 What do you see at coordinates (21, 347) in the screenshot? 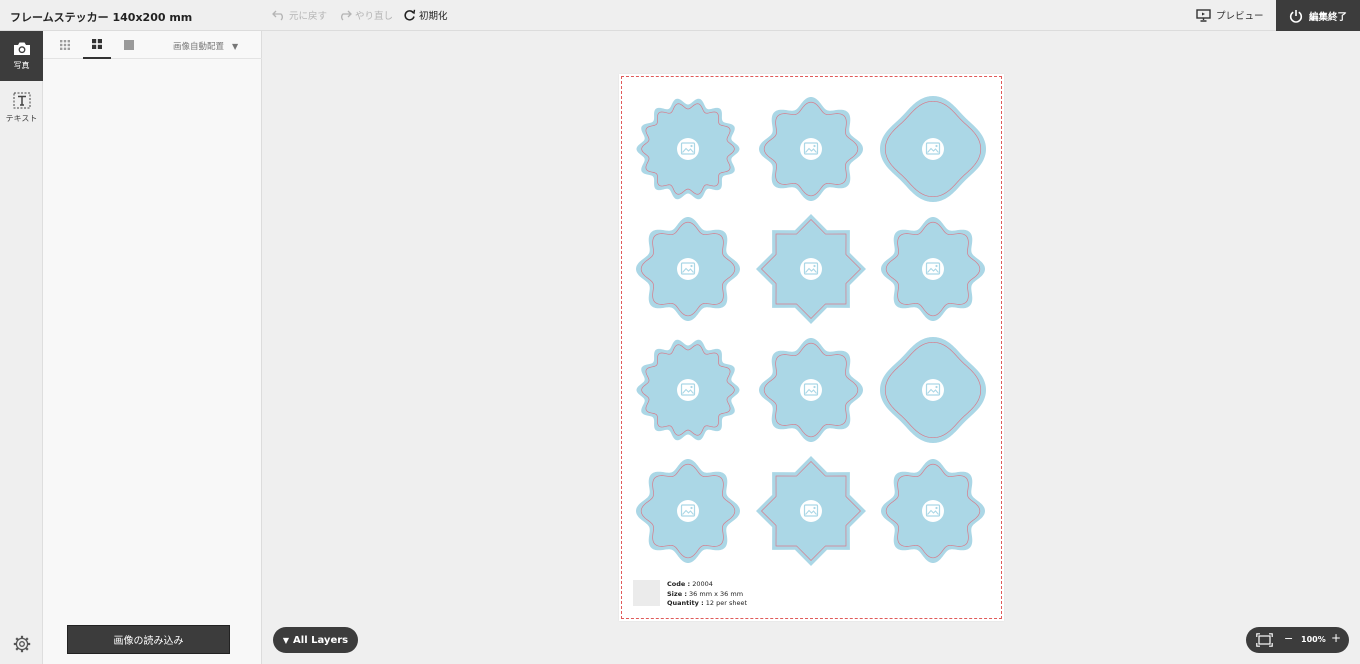
I see `tool-rail: 写真 テキスト` at bounding box center [21, 347].